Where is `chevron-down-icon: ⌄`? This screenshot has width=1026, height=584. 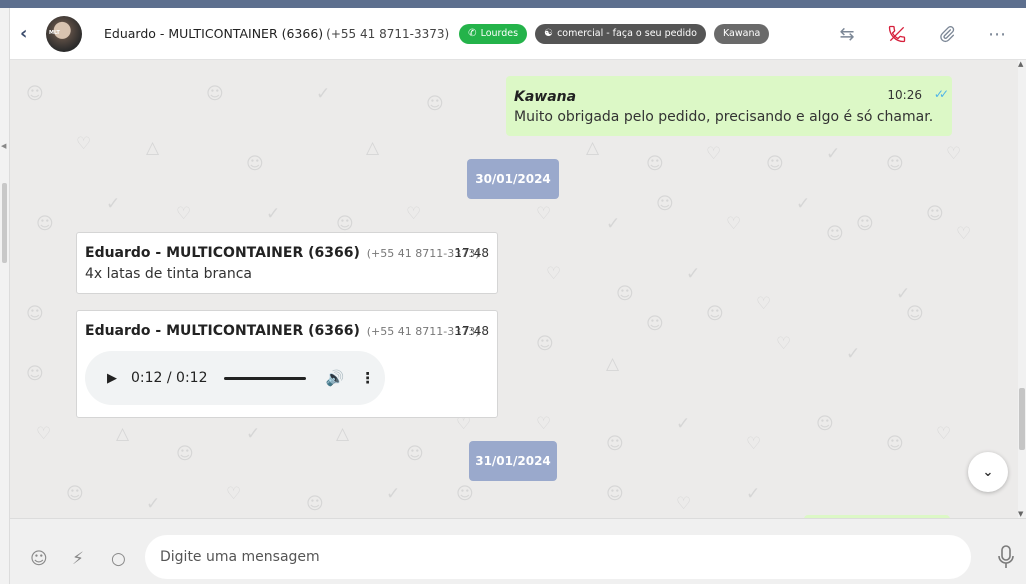 chevron-down-icon: ⌄ is located at coordinates (988, 472).